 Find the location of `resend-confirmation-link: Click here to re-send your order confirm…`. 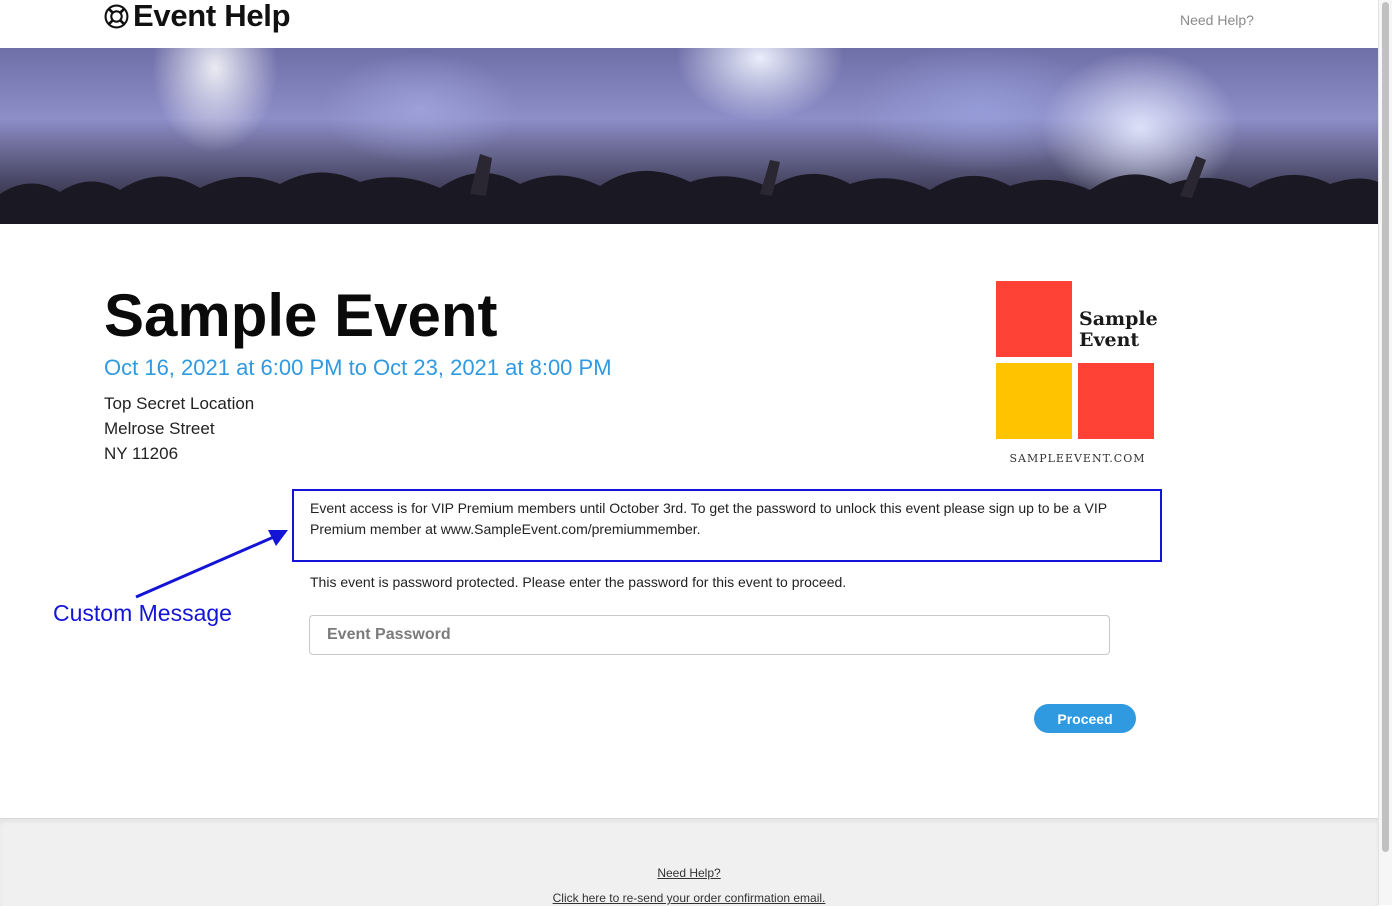

resend-confirmation-link: Click here to re-send your order confirm… is located at coordinates (689, 898).